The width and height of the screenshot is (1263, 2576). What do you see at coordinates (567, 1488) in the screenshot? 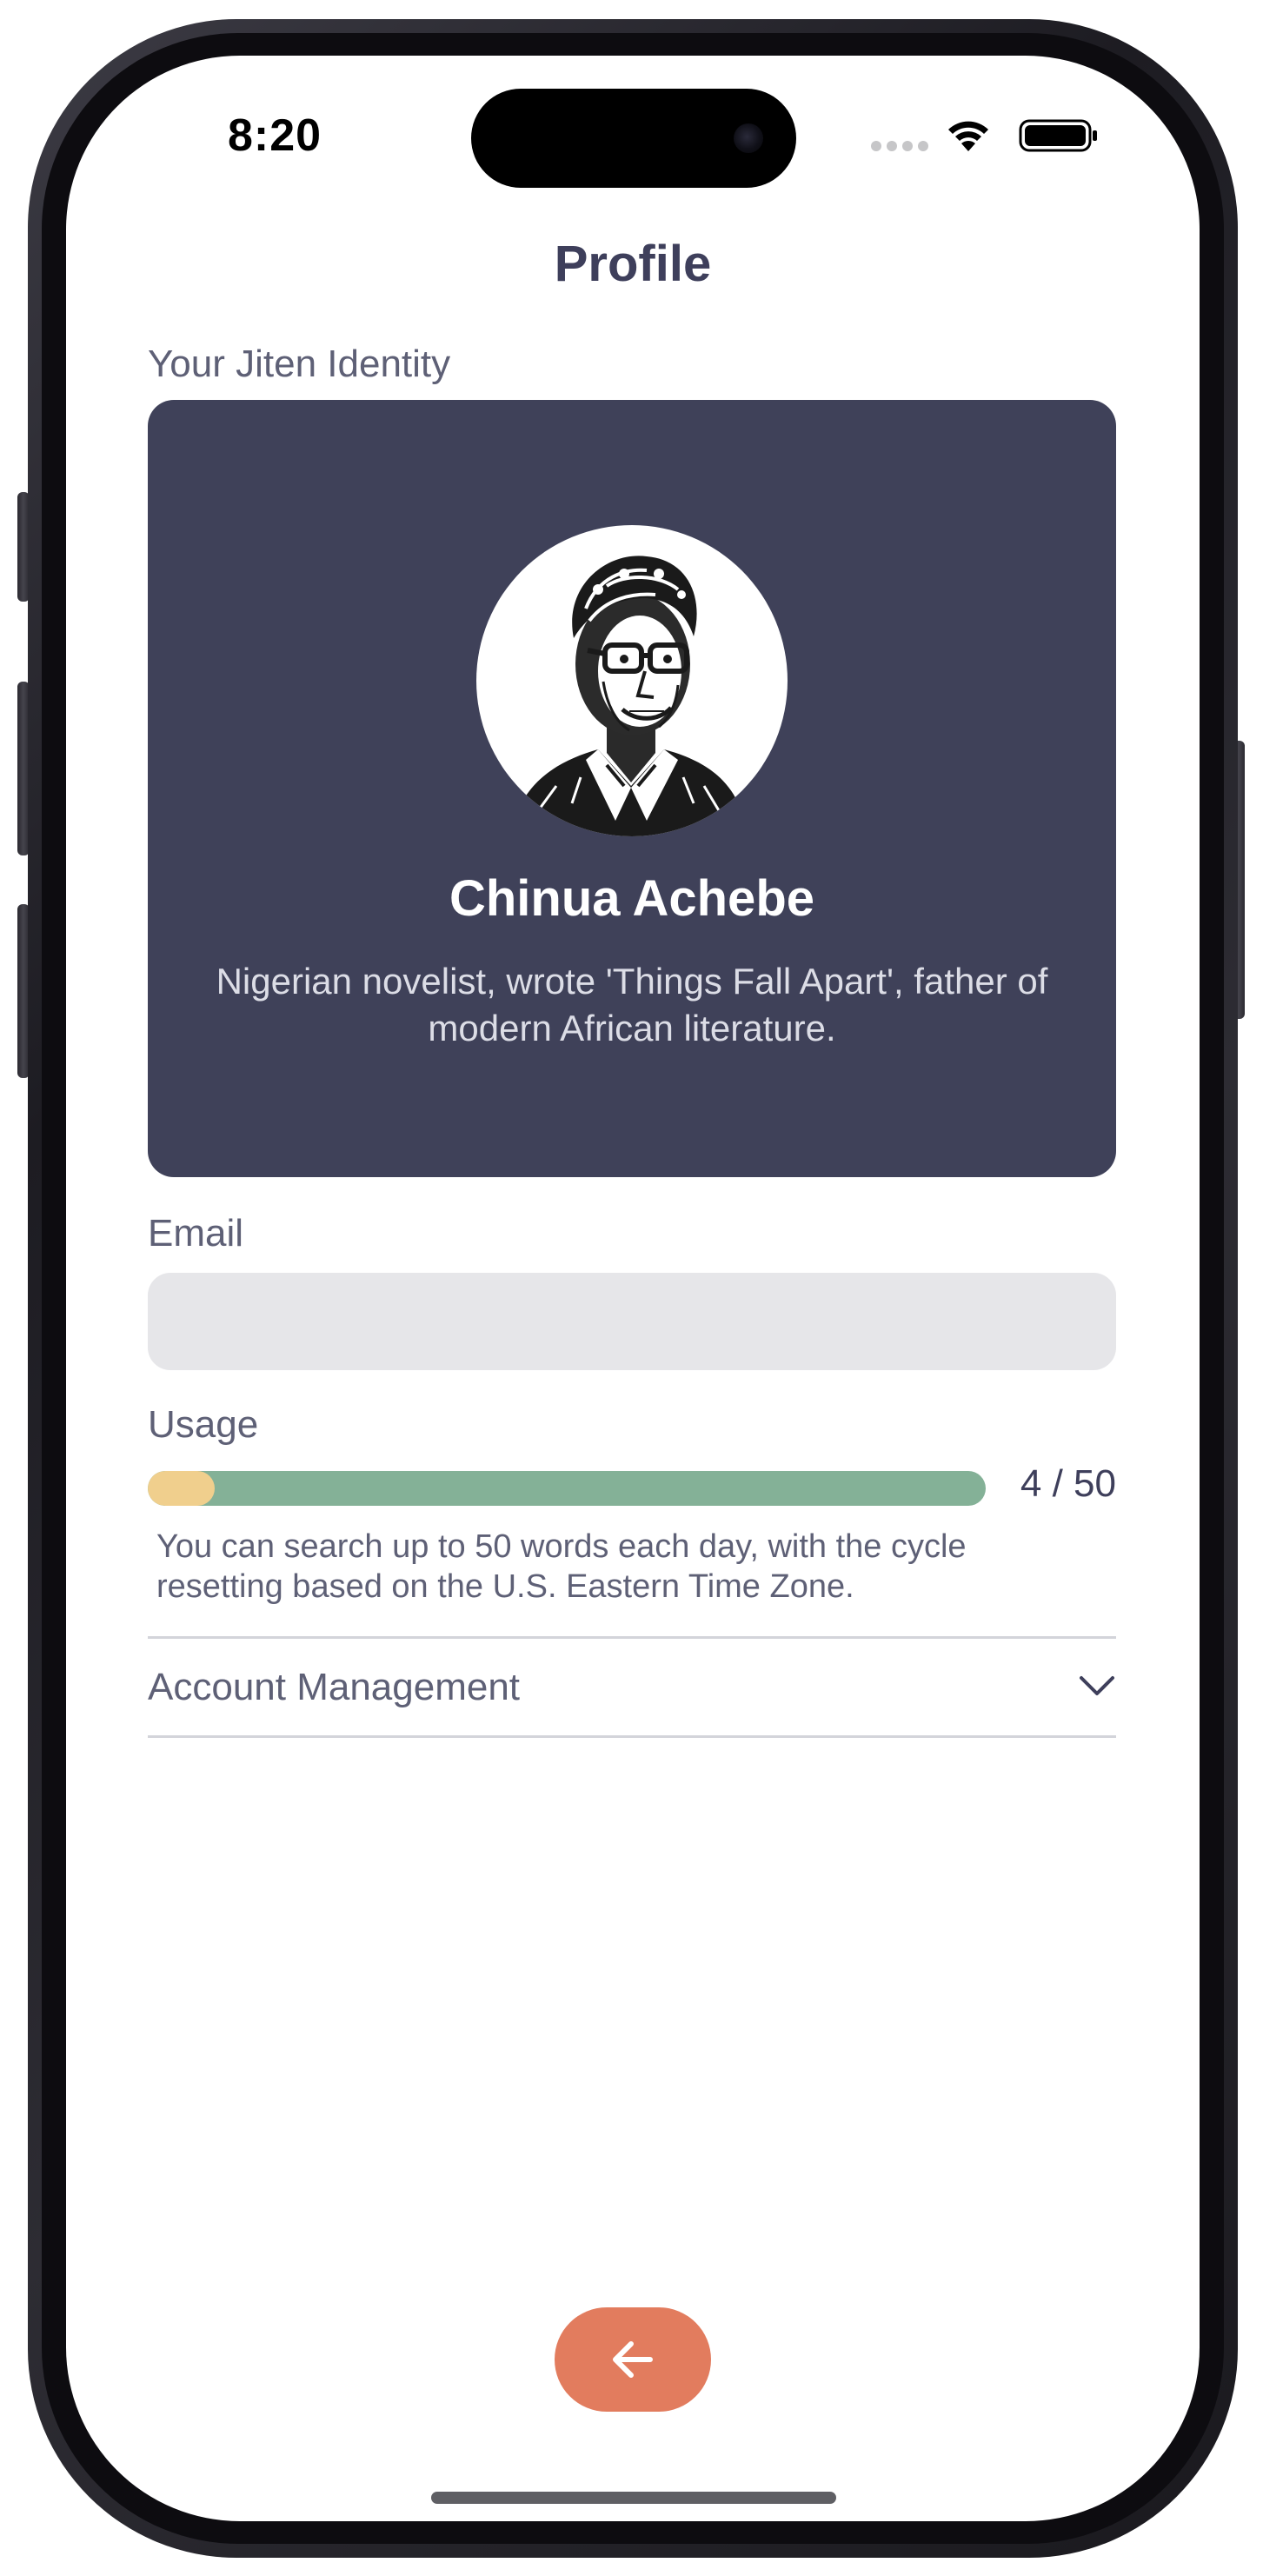
I see `usage-progress-bar` at bounding box center [567, 1488].